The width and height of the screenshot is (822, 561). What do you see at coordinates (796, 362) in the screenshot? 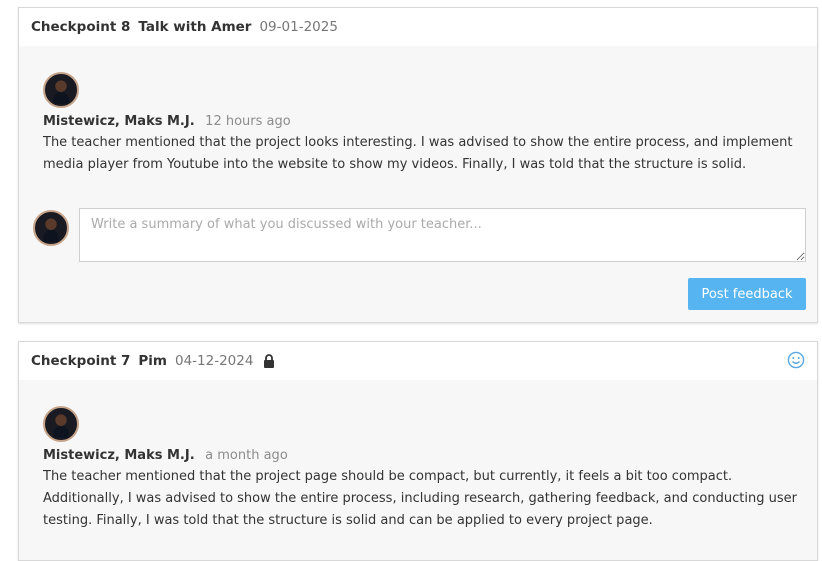
I see `smile-icon` at bounding box center [796, 362].